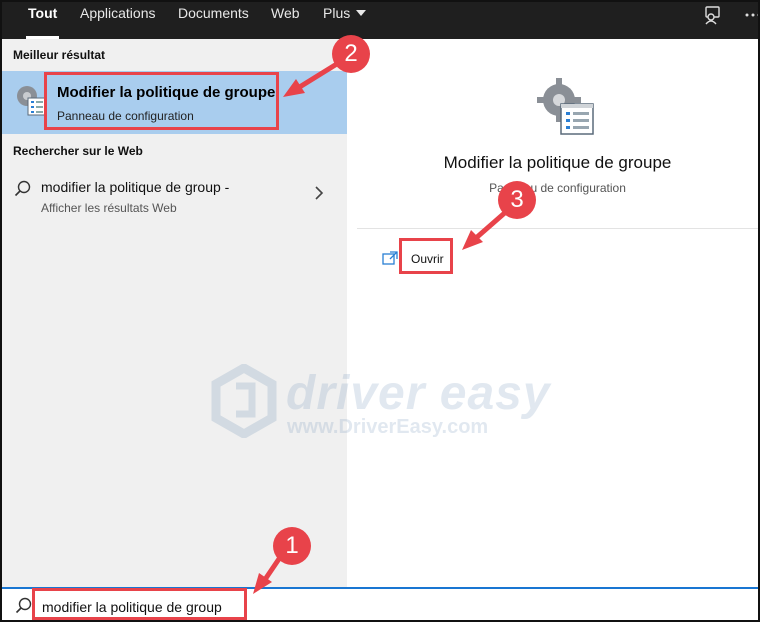  What do you see at coordinates (427, 259) in the screenshot?
I see `open-label: Ouvrir` at bounding box center [427, 259].